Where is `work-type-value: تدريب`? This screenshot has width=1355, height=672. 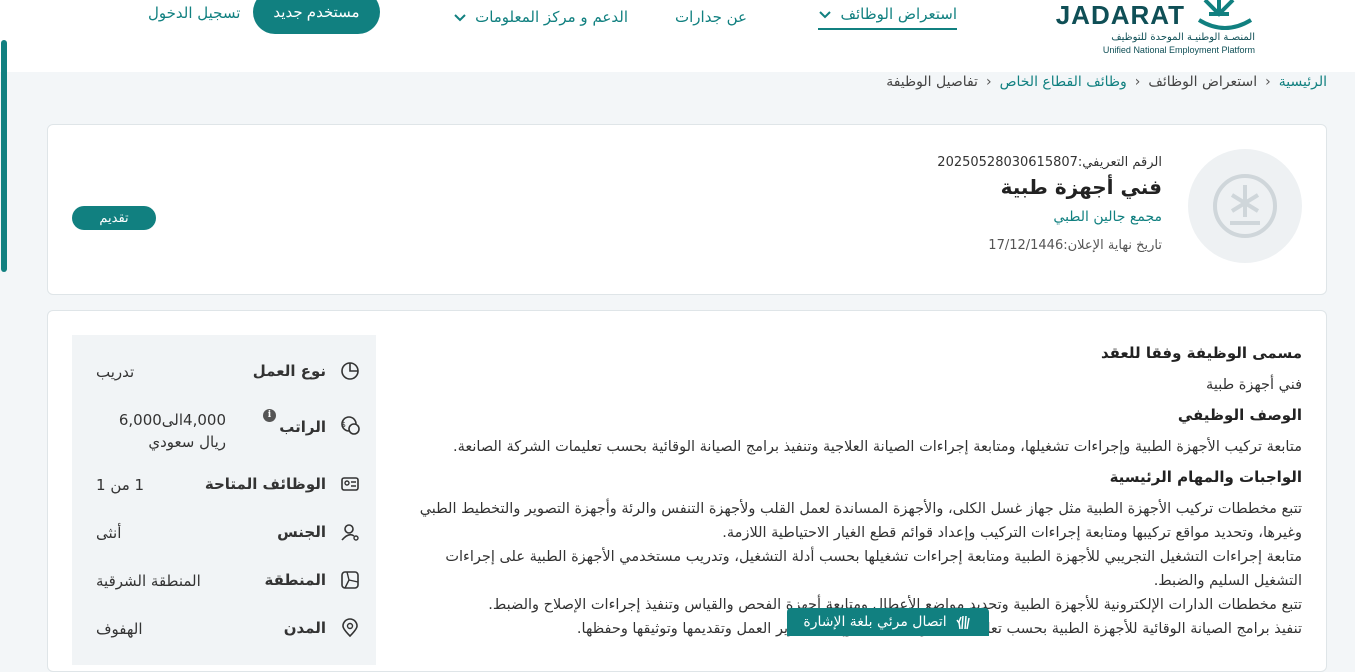
work-type-value: تدريب is located at coordinates (115, 372).